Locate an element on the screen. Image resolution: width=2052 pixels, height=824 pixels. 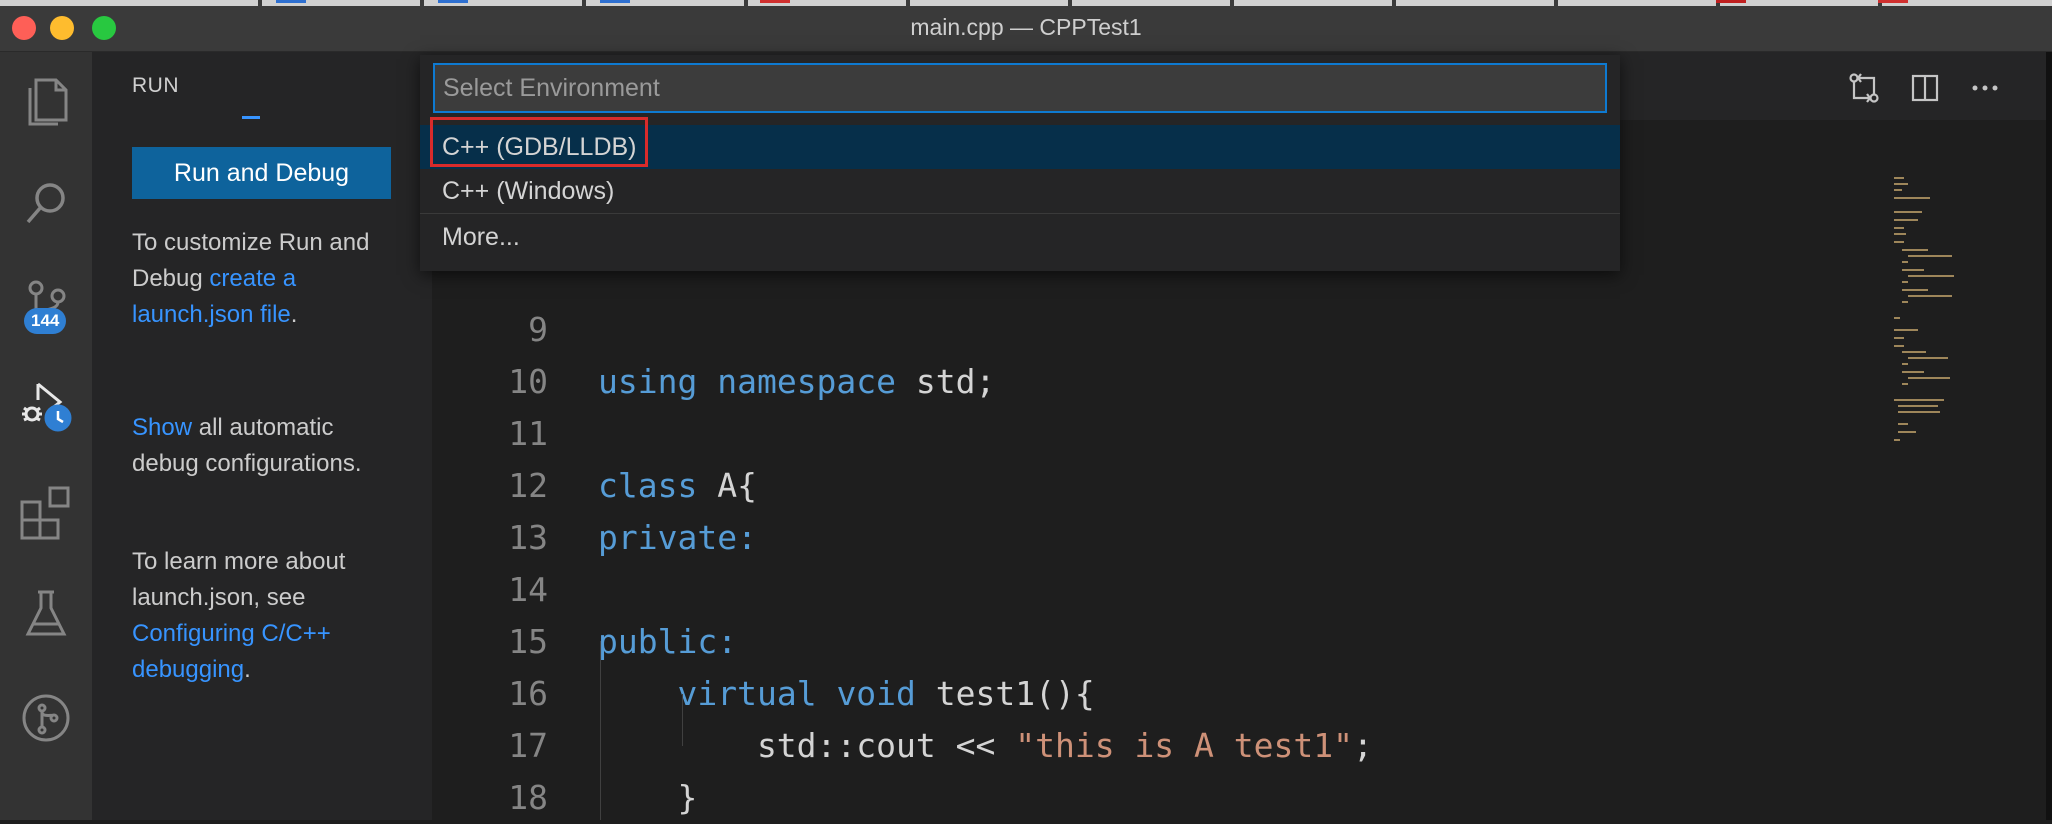
code-token: void is located at coordinates (876, 693).